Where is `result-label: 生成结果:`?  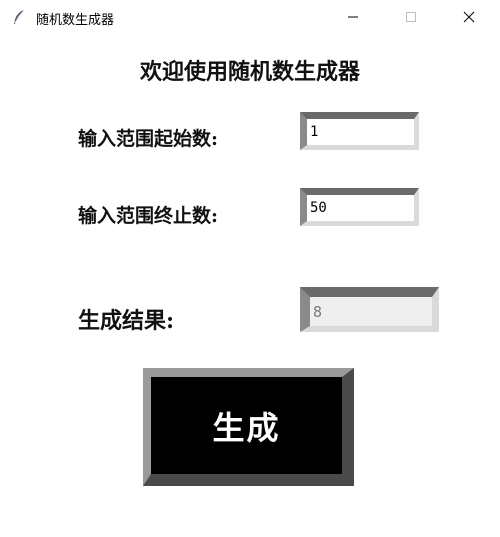 result-label: 生成结果: is located at coordinates (126, 321).